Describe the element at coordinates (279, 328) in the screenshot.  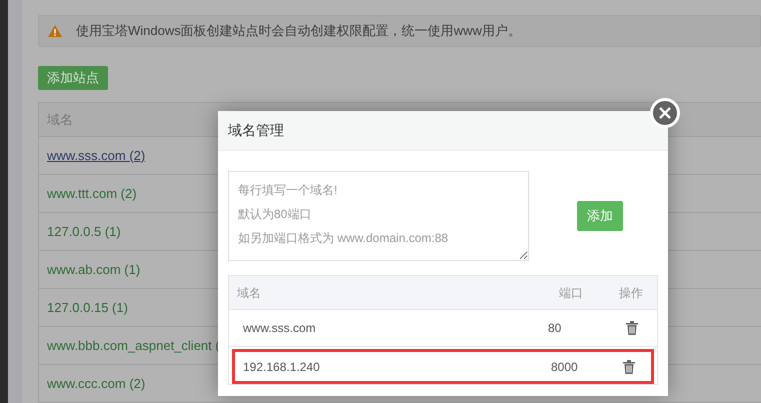
I see `domain-cell-text: www.sss.com` at that location.